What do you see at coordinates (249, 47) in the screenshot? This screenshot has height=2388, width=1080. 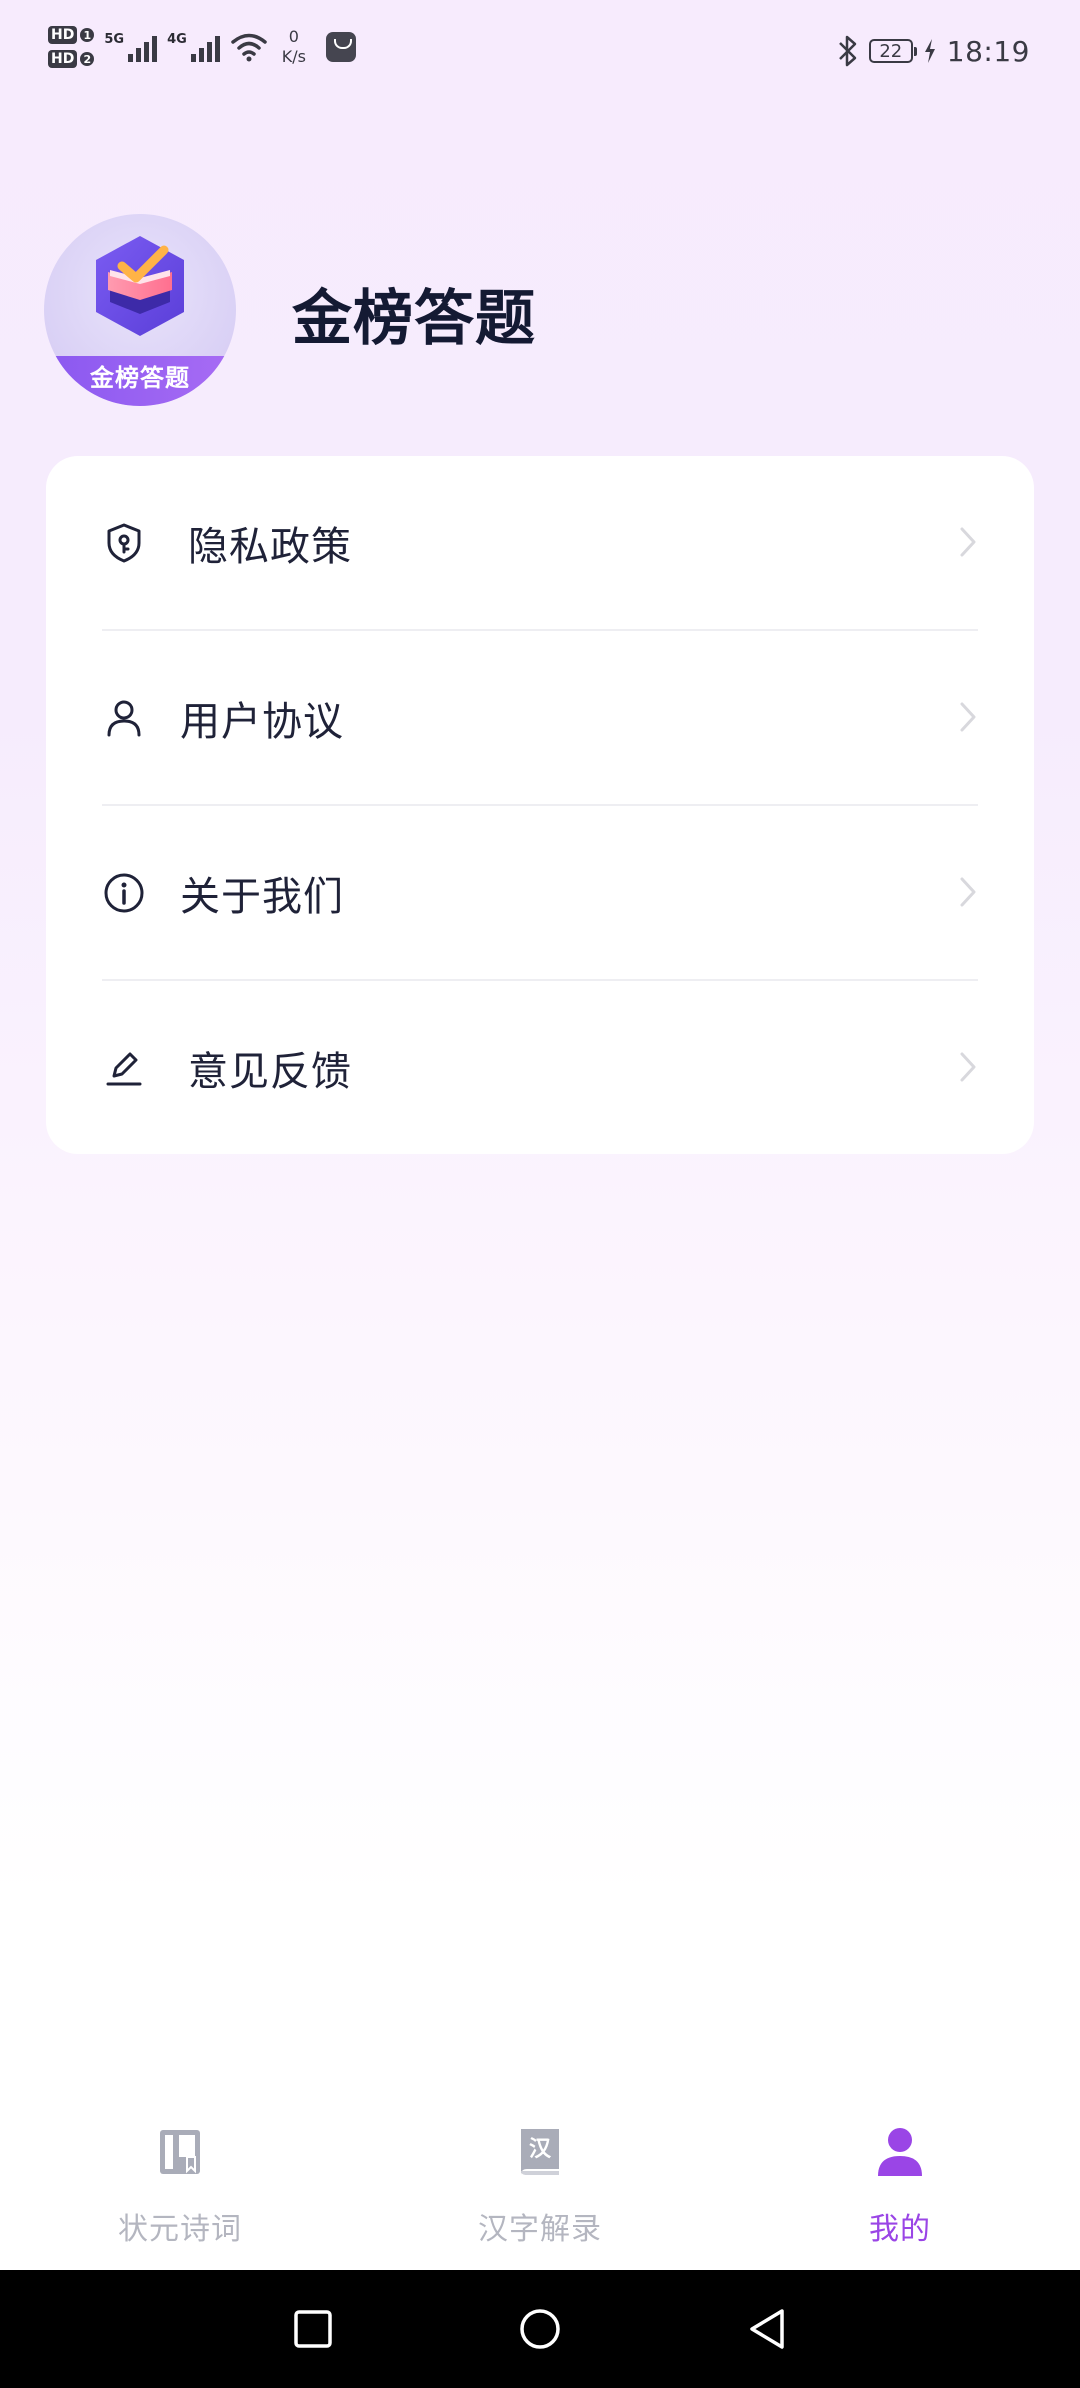 I see `wifi-icon` at bounding box center [249, 47].